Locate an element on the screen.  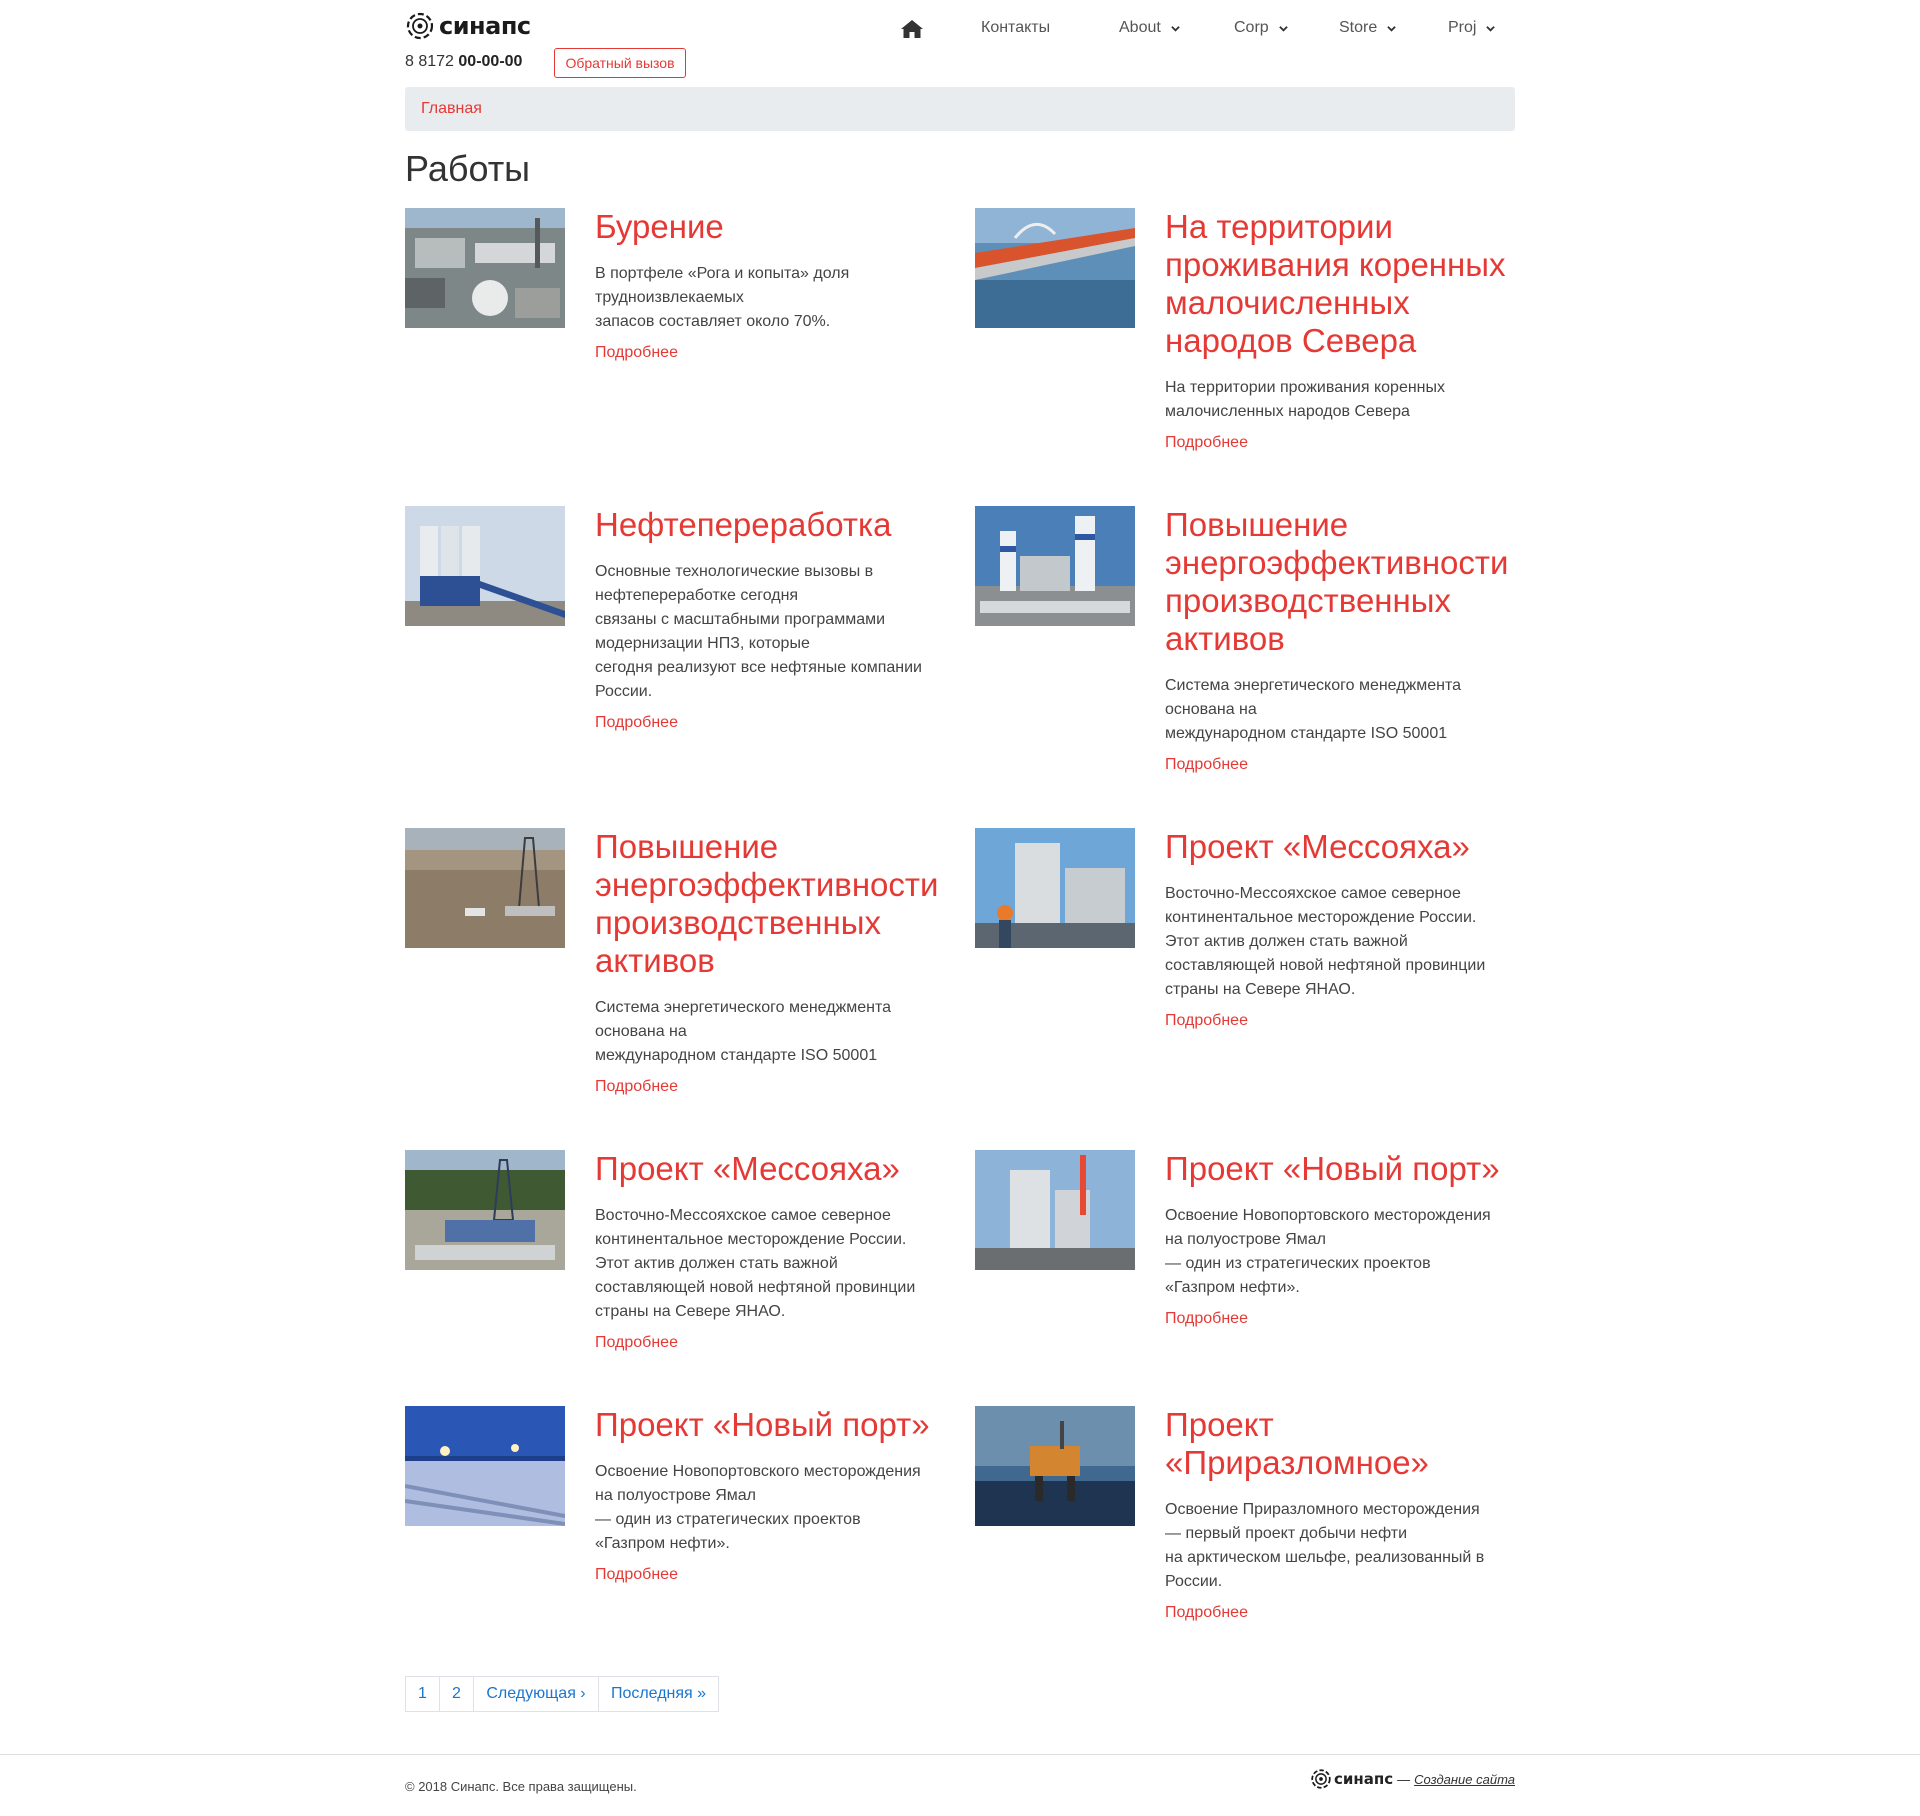
industrial-plant-image is located at coordinates (485, 268).